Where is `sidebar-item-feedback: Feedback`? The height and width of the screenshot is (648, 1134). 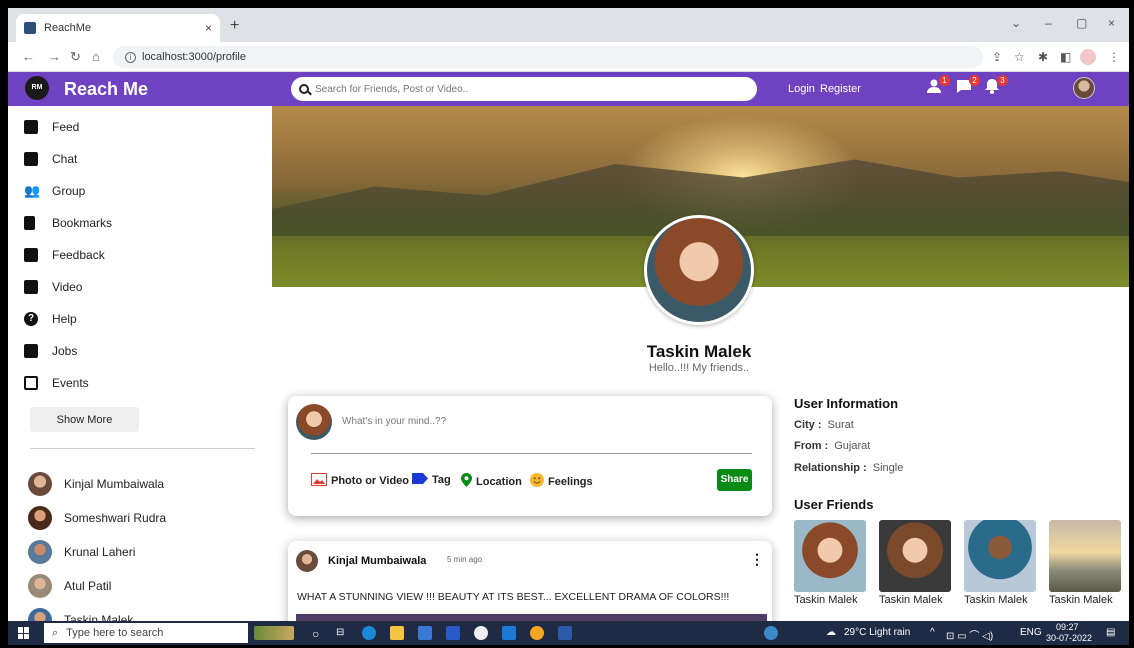 sidebar-item-feedback: Feedback is located at coordinates (64, 255).